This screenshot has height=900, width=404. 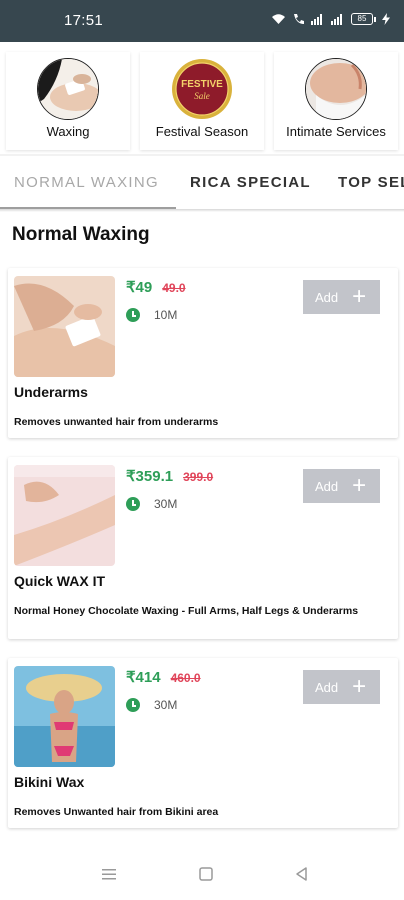 What do you see at coordinates (139, 287) in the screenshot?
I see `price: ₹49` at bounding box center [139, 287].